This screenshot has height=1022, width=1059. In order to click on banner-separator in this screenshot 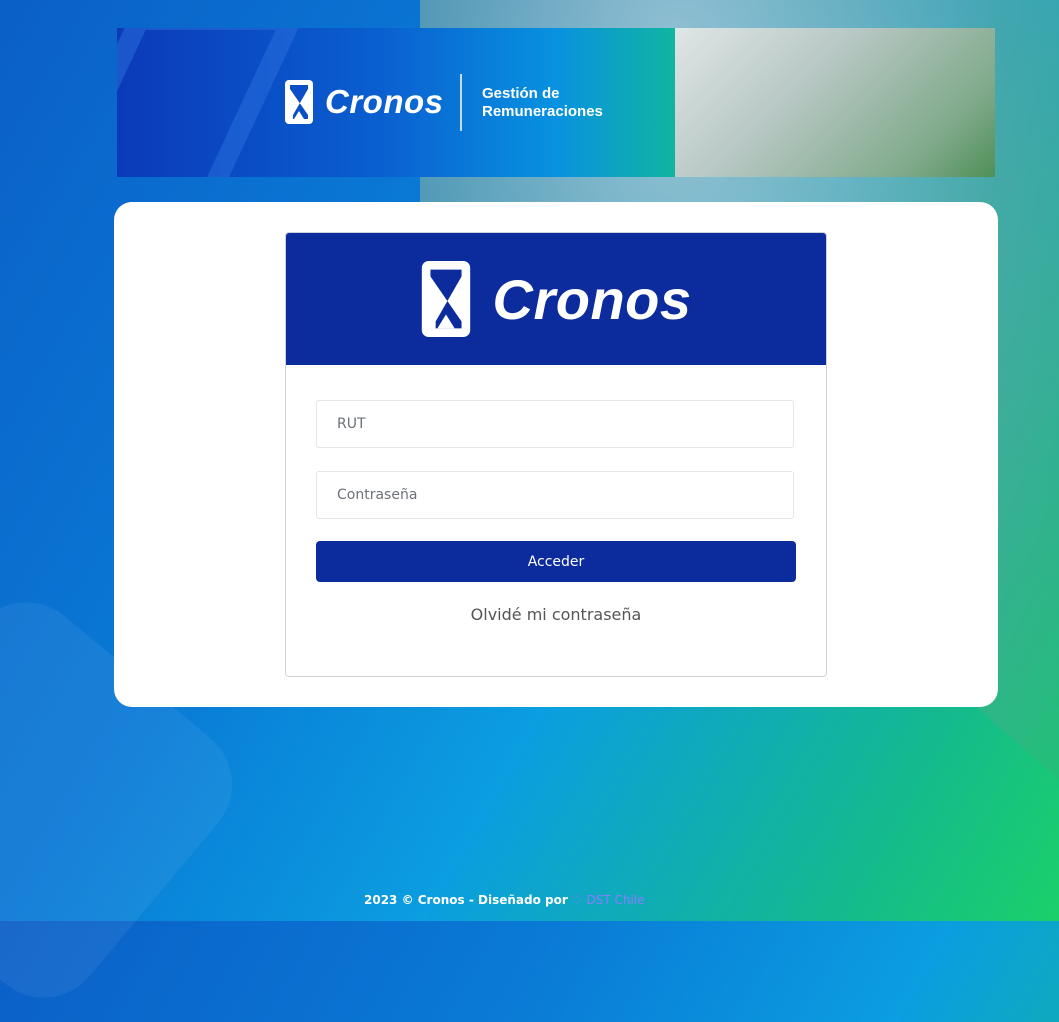, I will do `click(461, 102)`.